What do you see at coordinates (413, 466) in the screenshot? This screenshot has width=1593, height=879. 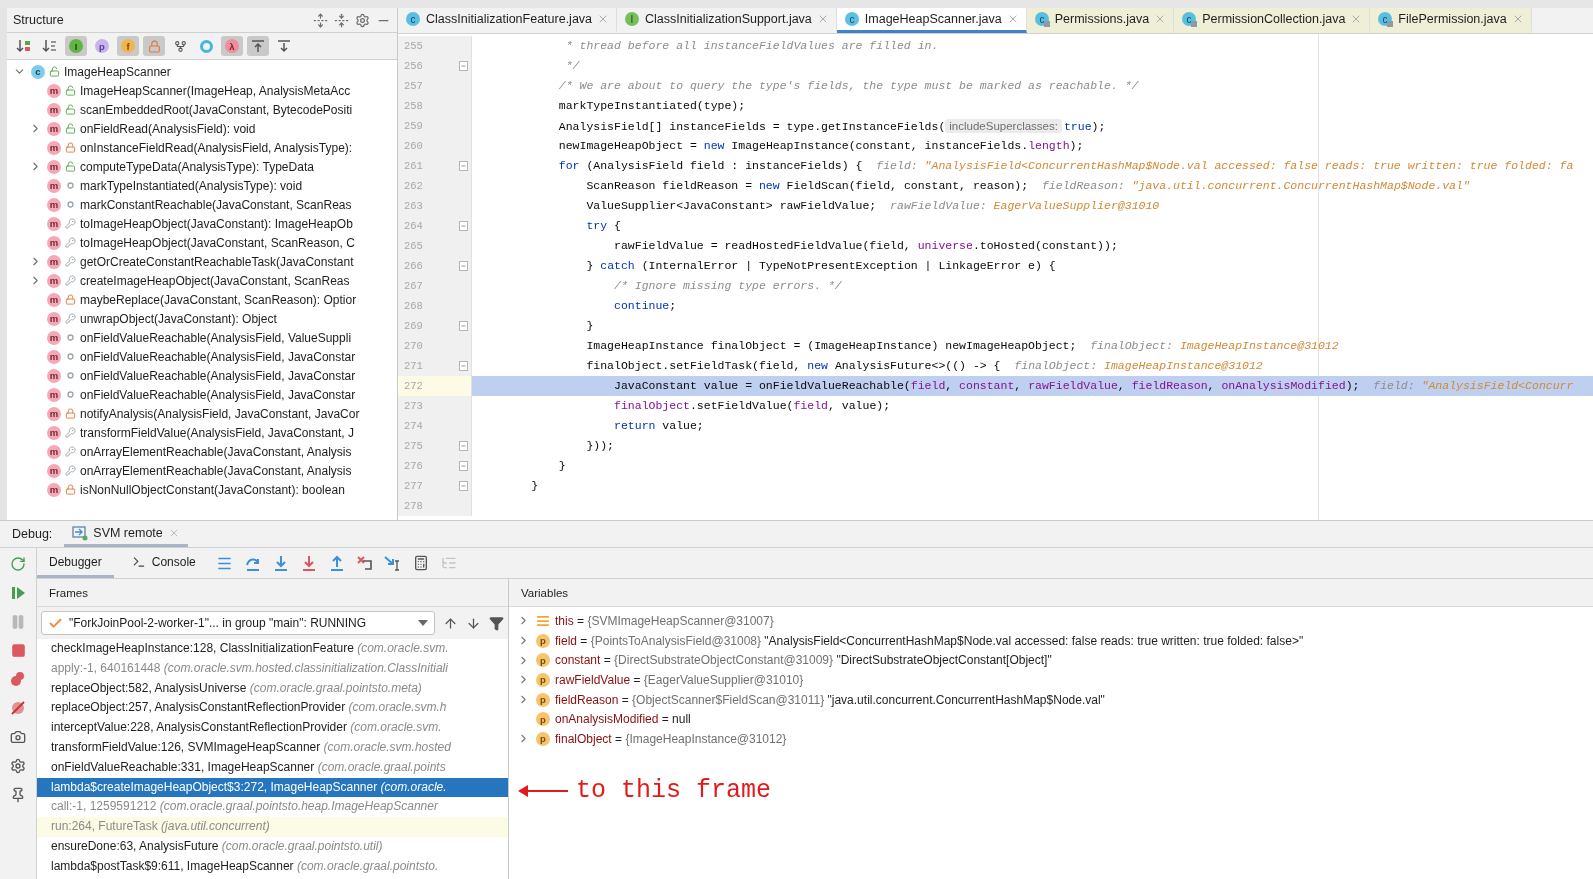 I see `line-number: 276` at bounding box center [413, 466].